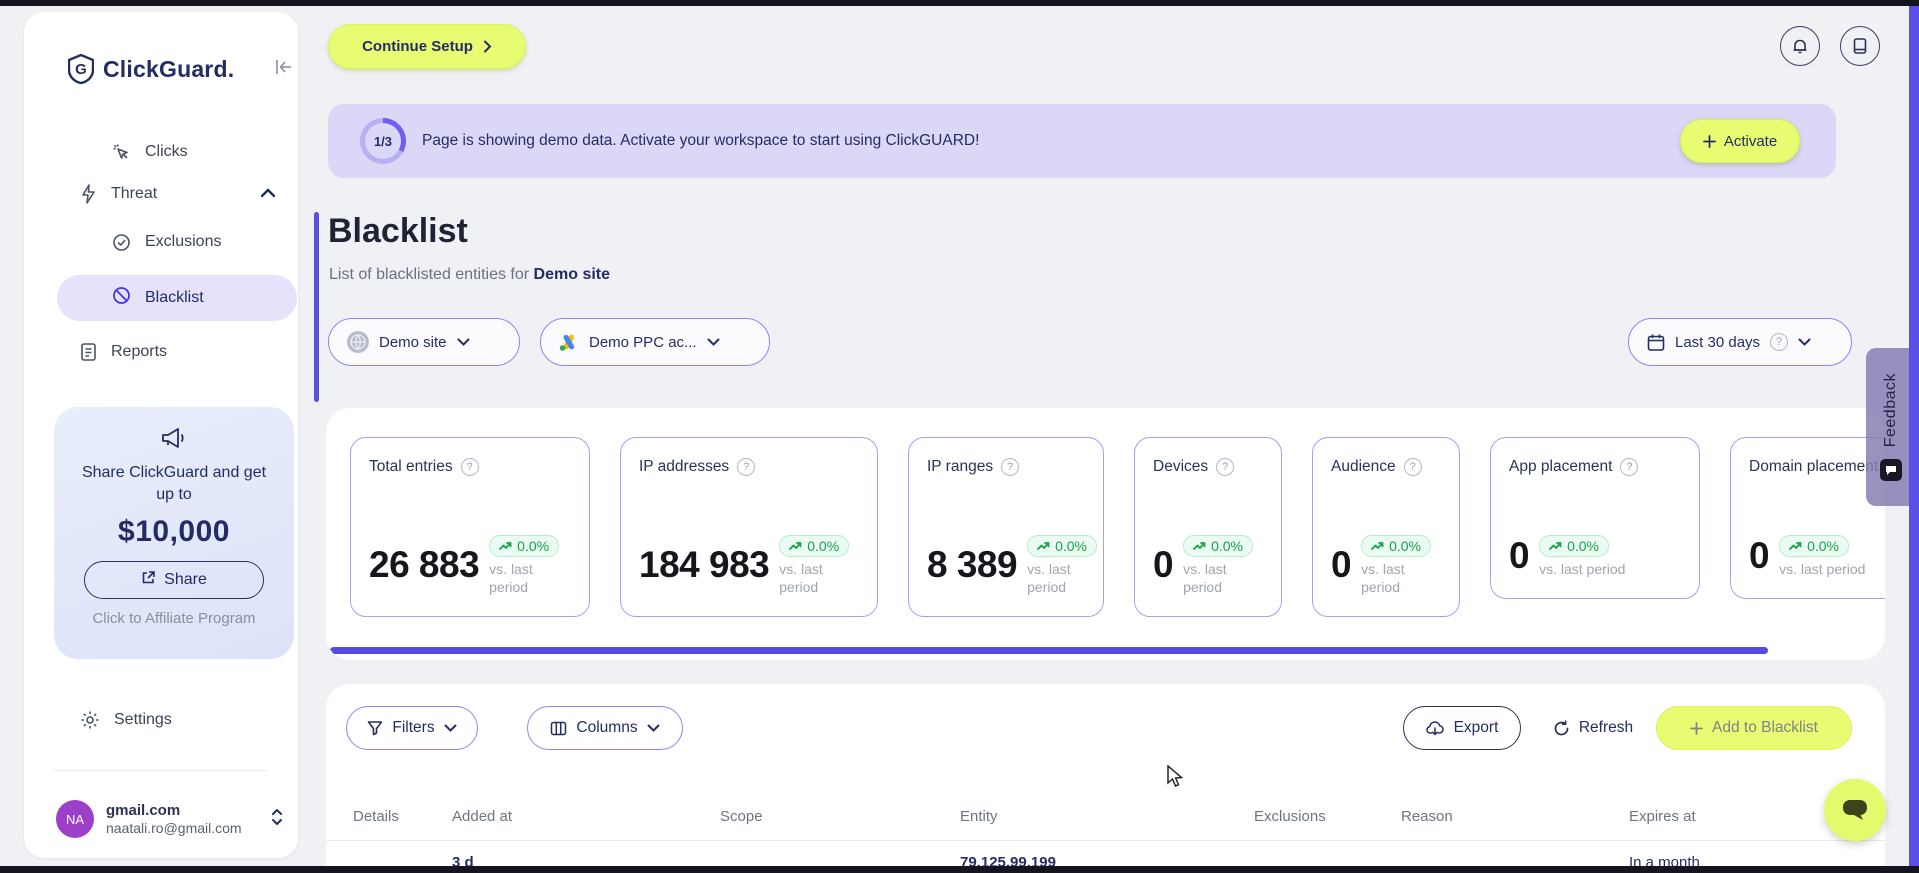  I want to click on column-header-details: Details, so click(376, 816).